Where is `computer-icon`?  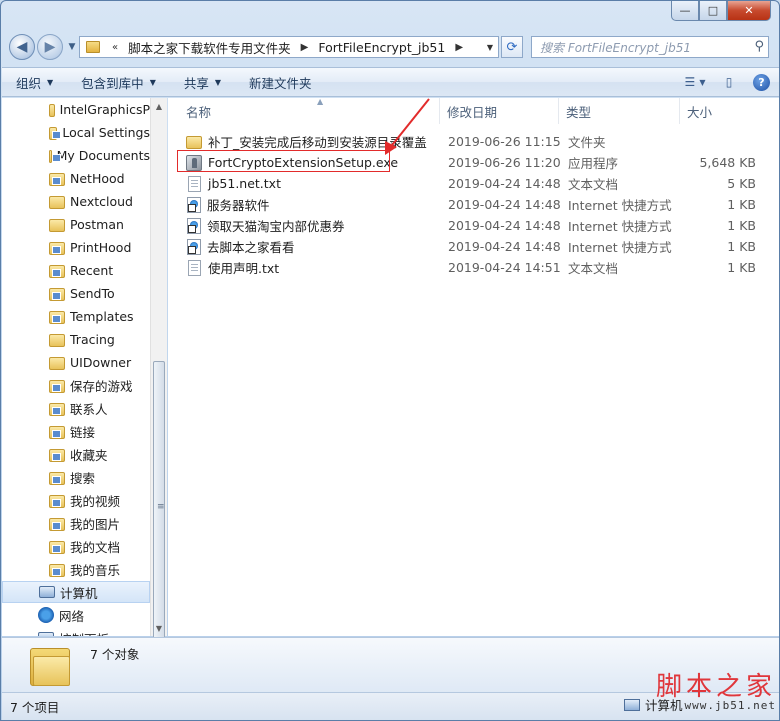 computer-icon is located at coordinates (47, 592).